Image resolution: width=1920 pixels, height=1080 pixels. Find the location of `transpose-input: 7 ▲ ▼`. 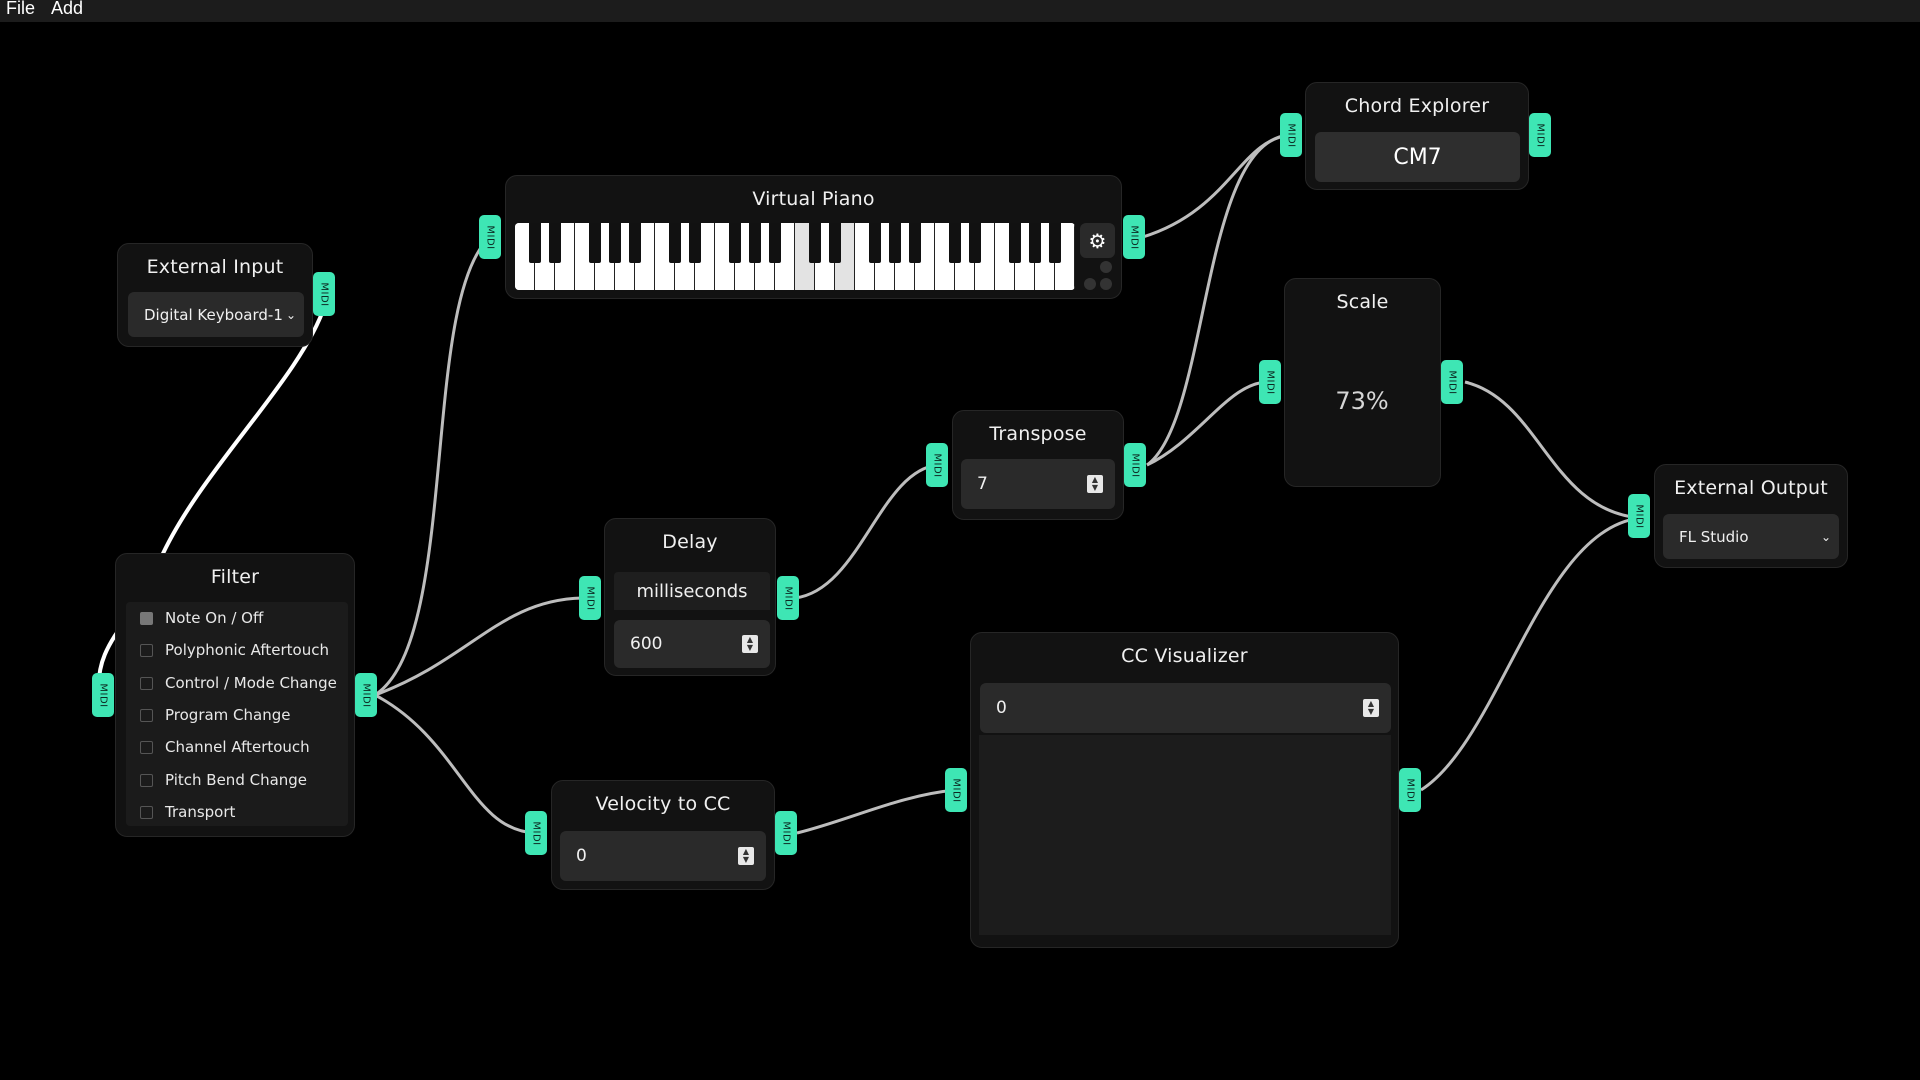

transpose-input: 7 ▲ ▼ is located at coordinates (1038, 484).